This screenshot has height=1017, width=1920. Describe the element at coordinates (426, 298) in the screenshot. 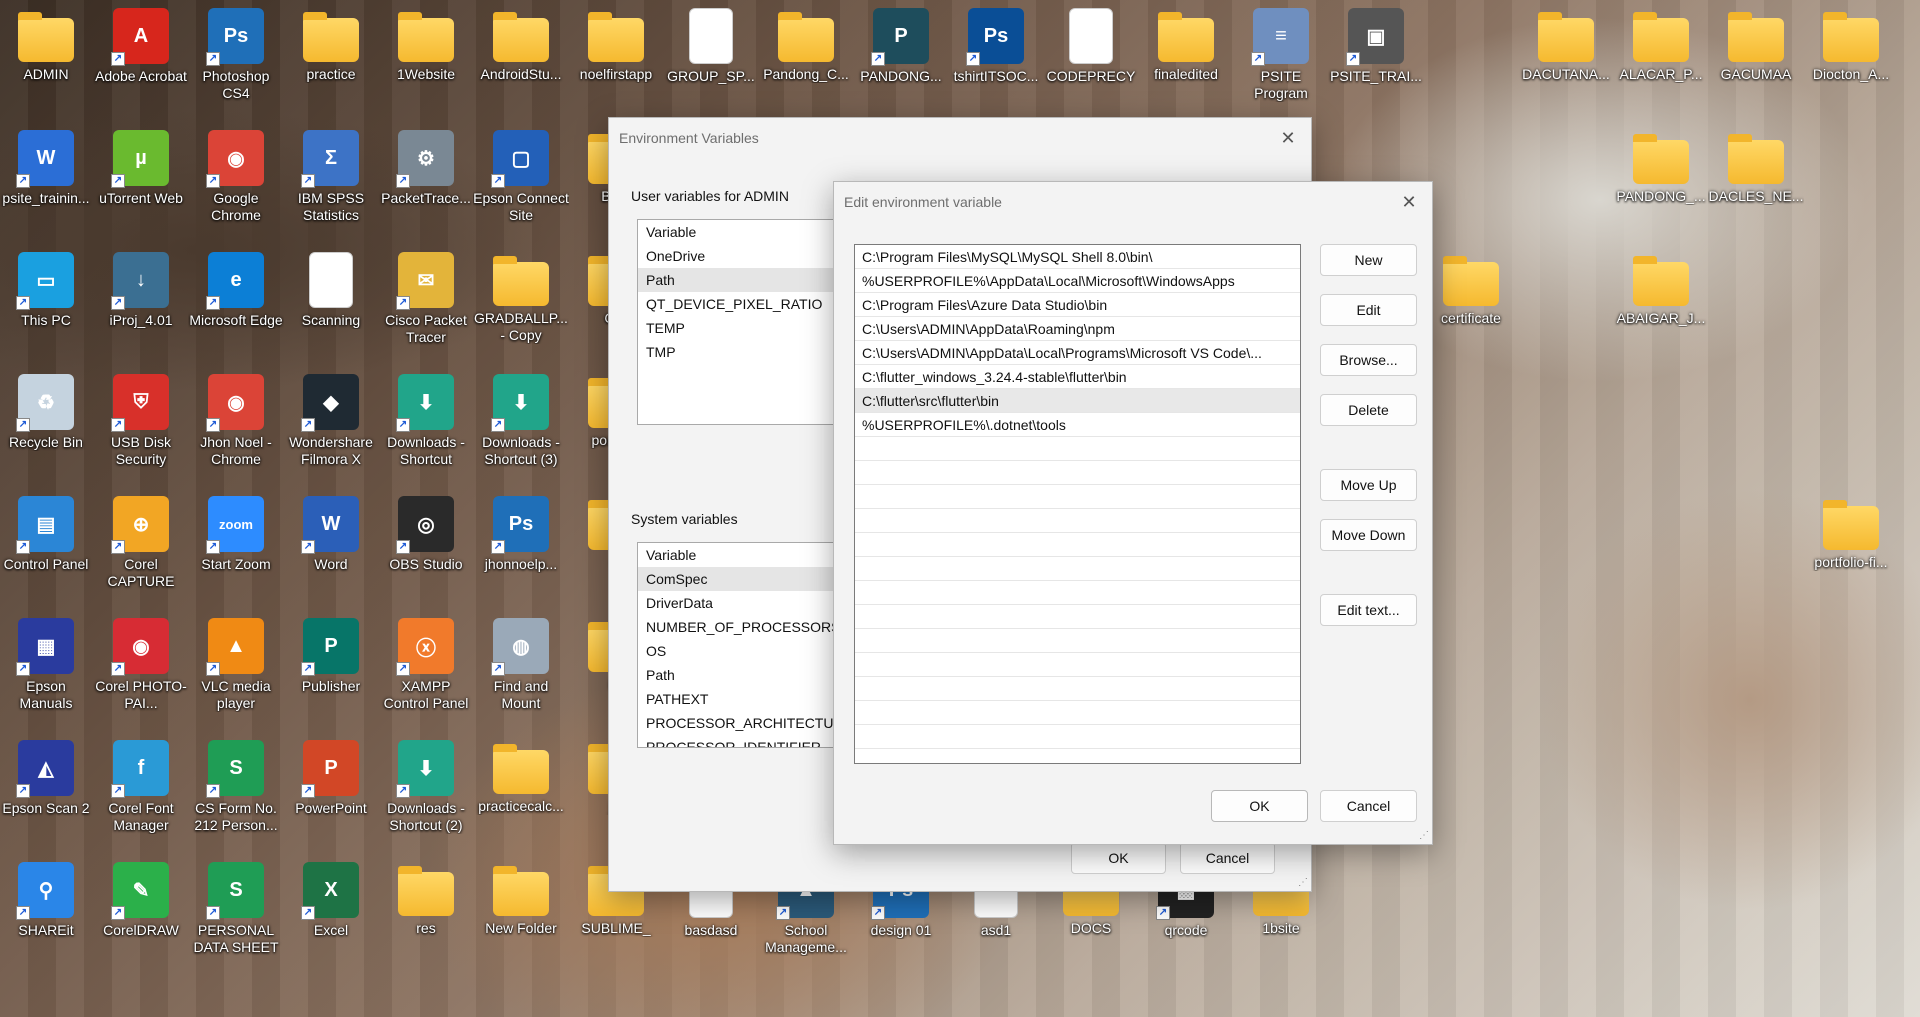

I see `desktop-icon: ✉ ↗ Cisco Packet Tracer` at that location.